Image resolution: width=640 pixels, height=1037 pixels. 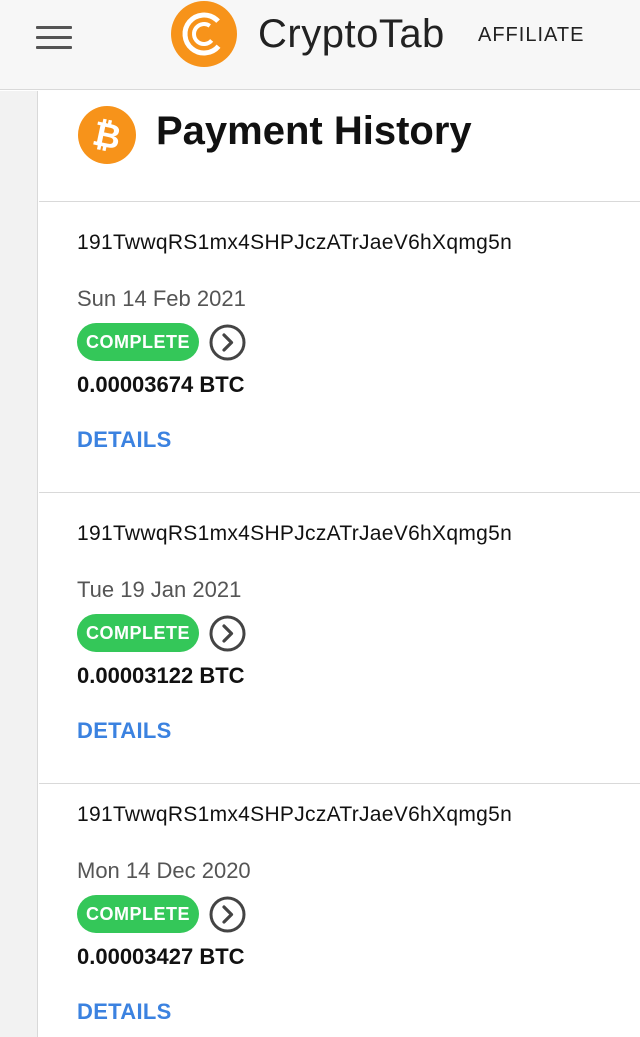 What do you see at coordinates (159, 589) in the screenshot?
I see `payment-date: Tue 19 Jan 2021` at bounding box center [159, 589].